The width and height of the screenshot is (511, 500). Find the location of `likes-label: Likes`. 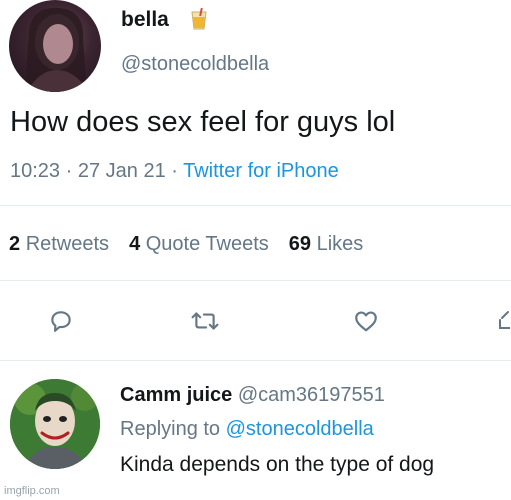

likes-label: Likes is located at coordinates (340, 244).